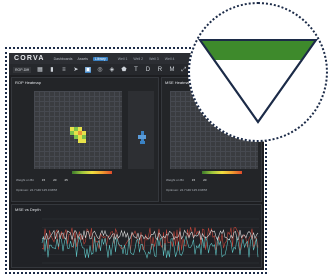  Describe the element at coordinates (170, 59) in the screenshot. I see `tab-well-4: Well 4` at that location.